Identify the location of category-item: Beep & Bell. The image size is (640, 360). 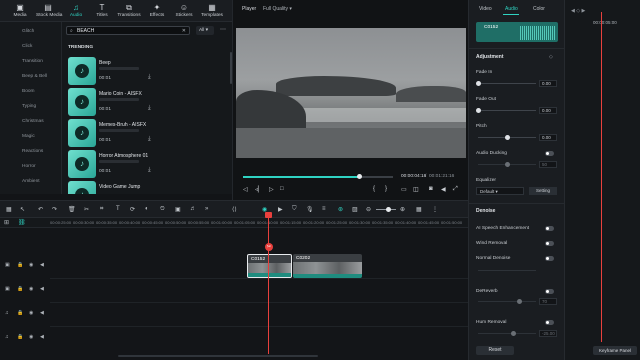
(34, 76).